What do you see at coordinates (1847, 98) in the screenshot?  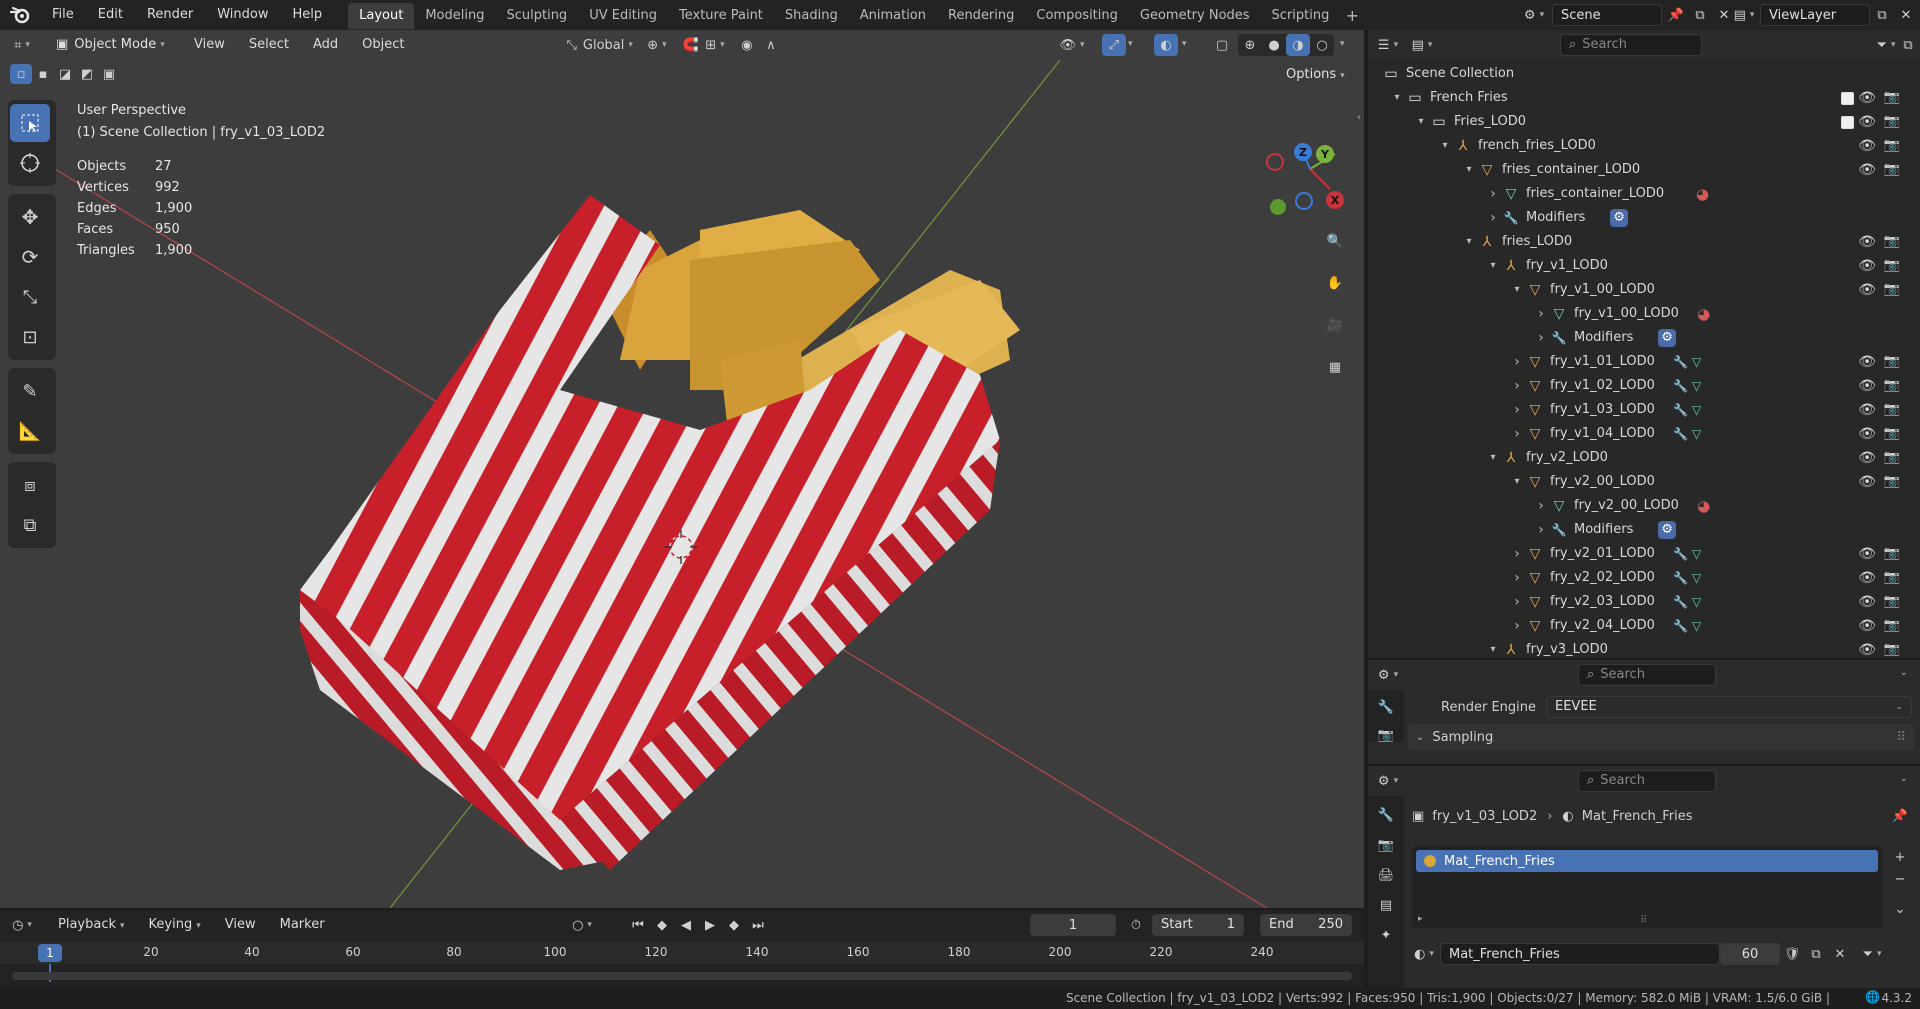 I see `exclude-checkbox` at bounding box center [1847, 98].